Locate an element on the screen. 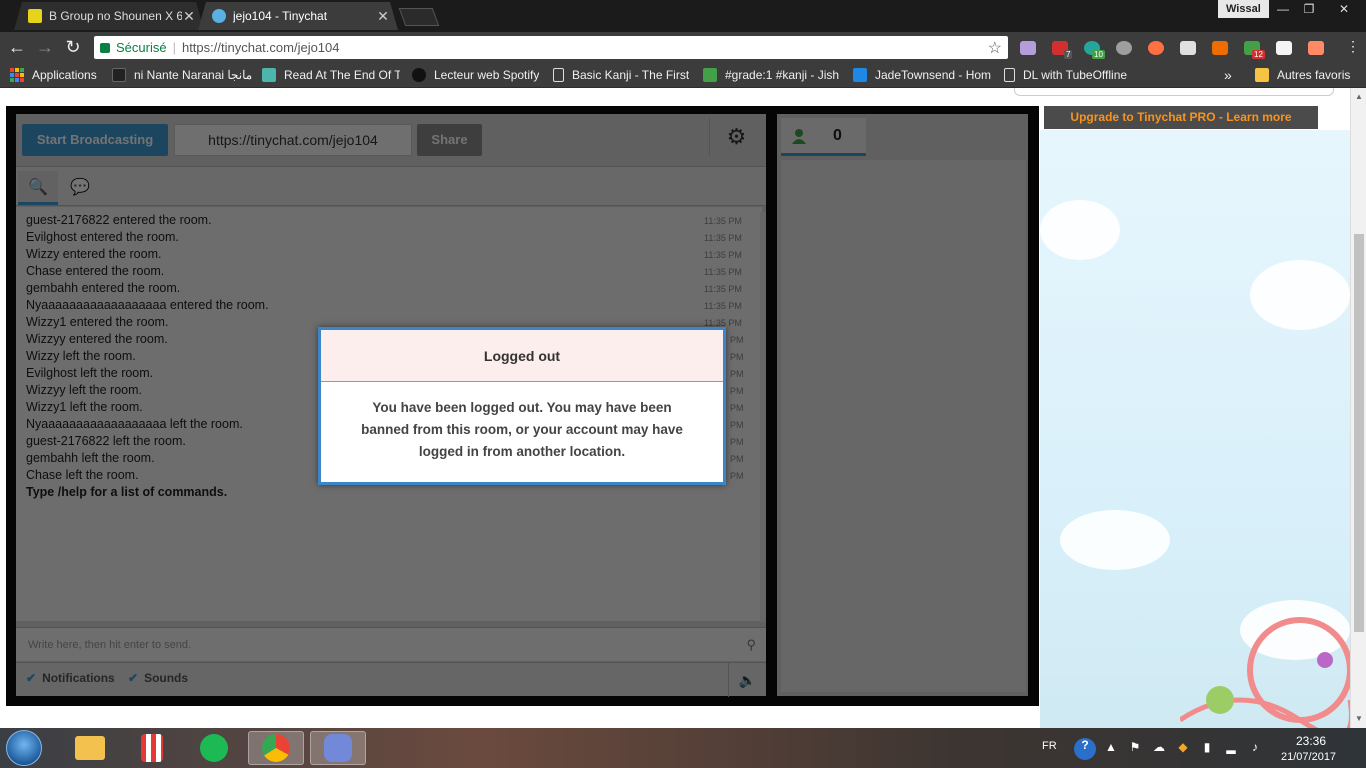 The width and height of the screenshot is (1366, 768). chat-subtabs: 🔍 💬 is located at coordinates (391, 186).